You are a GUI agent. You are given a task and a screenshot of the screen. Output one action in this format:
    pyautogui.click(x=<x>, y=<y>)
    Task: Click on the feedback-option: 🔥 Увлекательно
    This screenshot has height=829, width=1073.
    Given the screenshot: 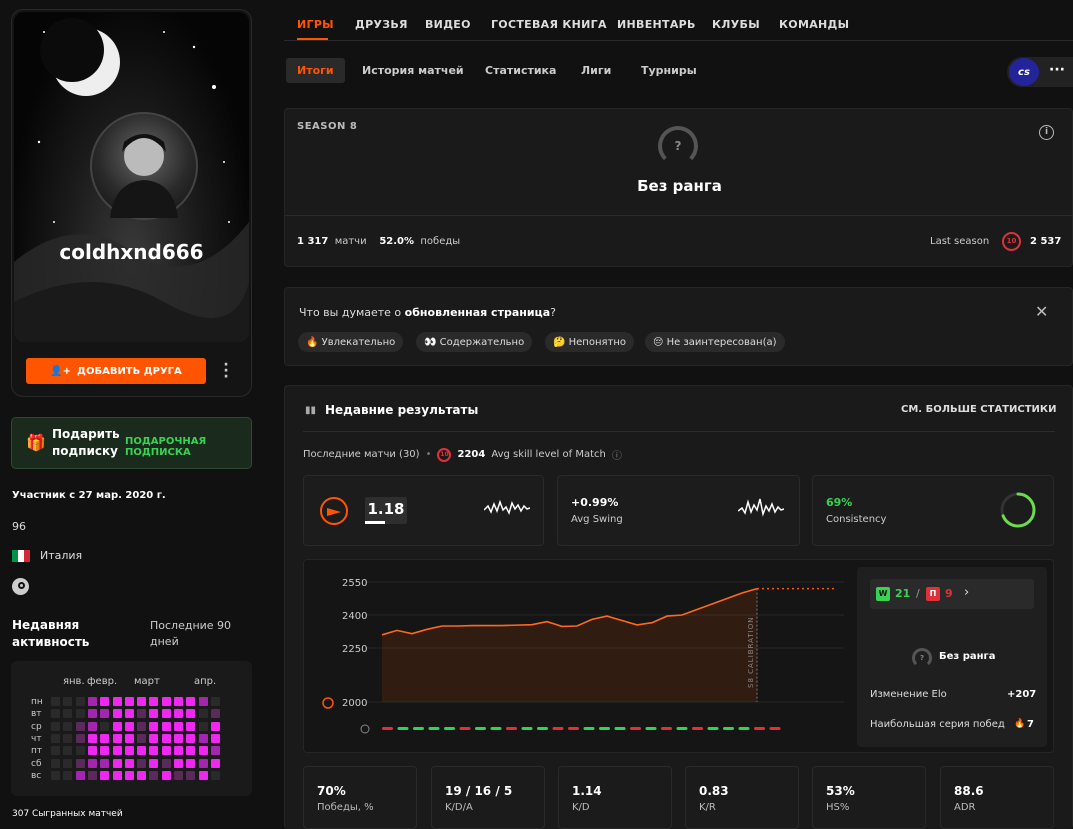 What is the action you would take?
    pyautogui.click(x=351, y=342)
    